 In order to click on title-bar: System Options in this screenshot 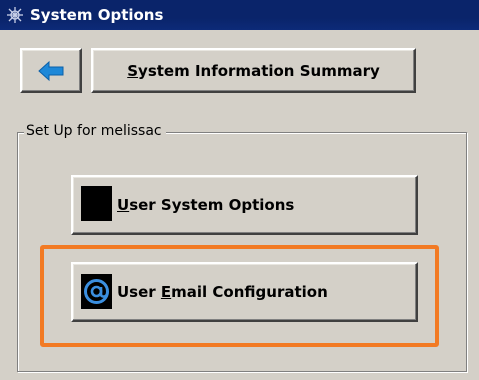, I will do `click(239, 15)`.